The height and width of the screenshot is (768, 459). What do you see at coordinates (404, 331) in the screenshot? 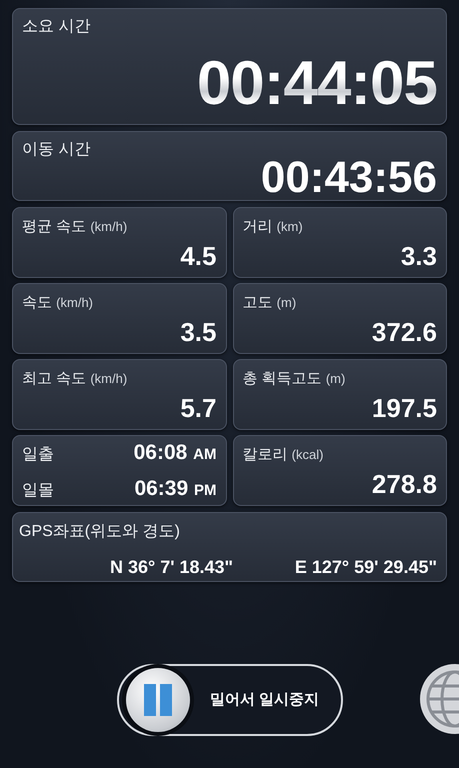
I see `stat-value: 372.6` at bounding box center [404, 331].